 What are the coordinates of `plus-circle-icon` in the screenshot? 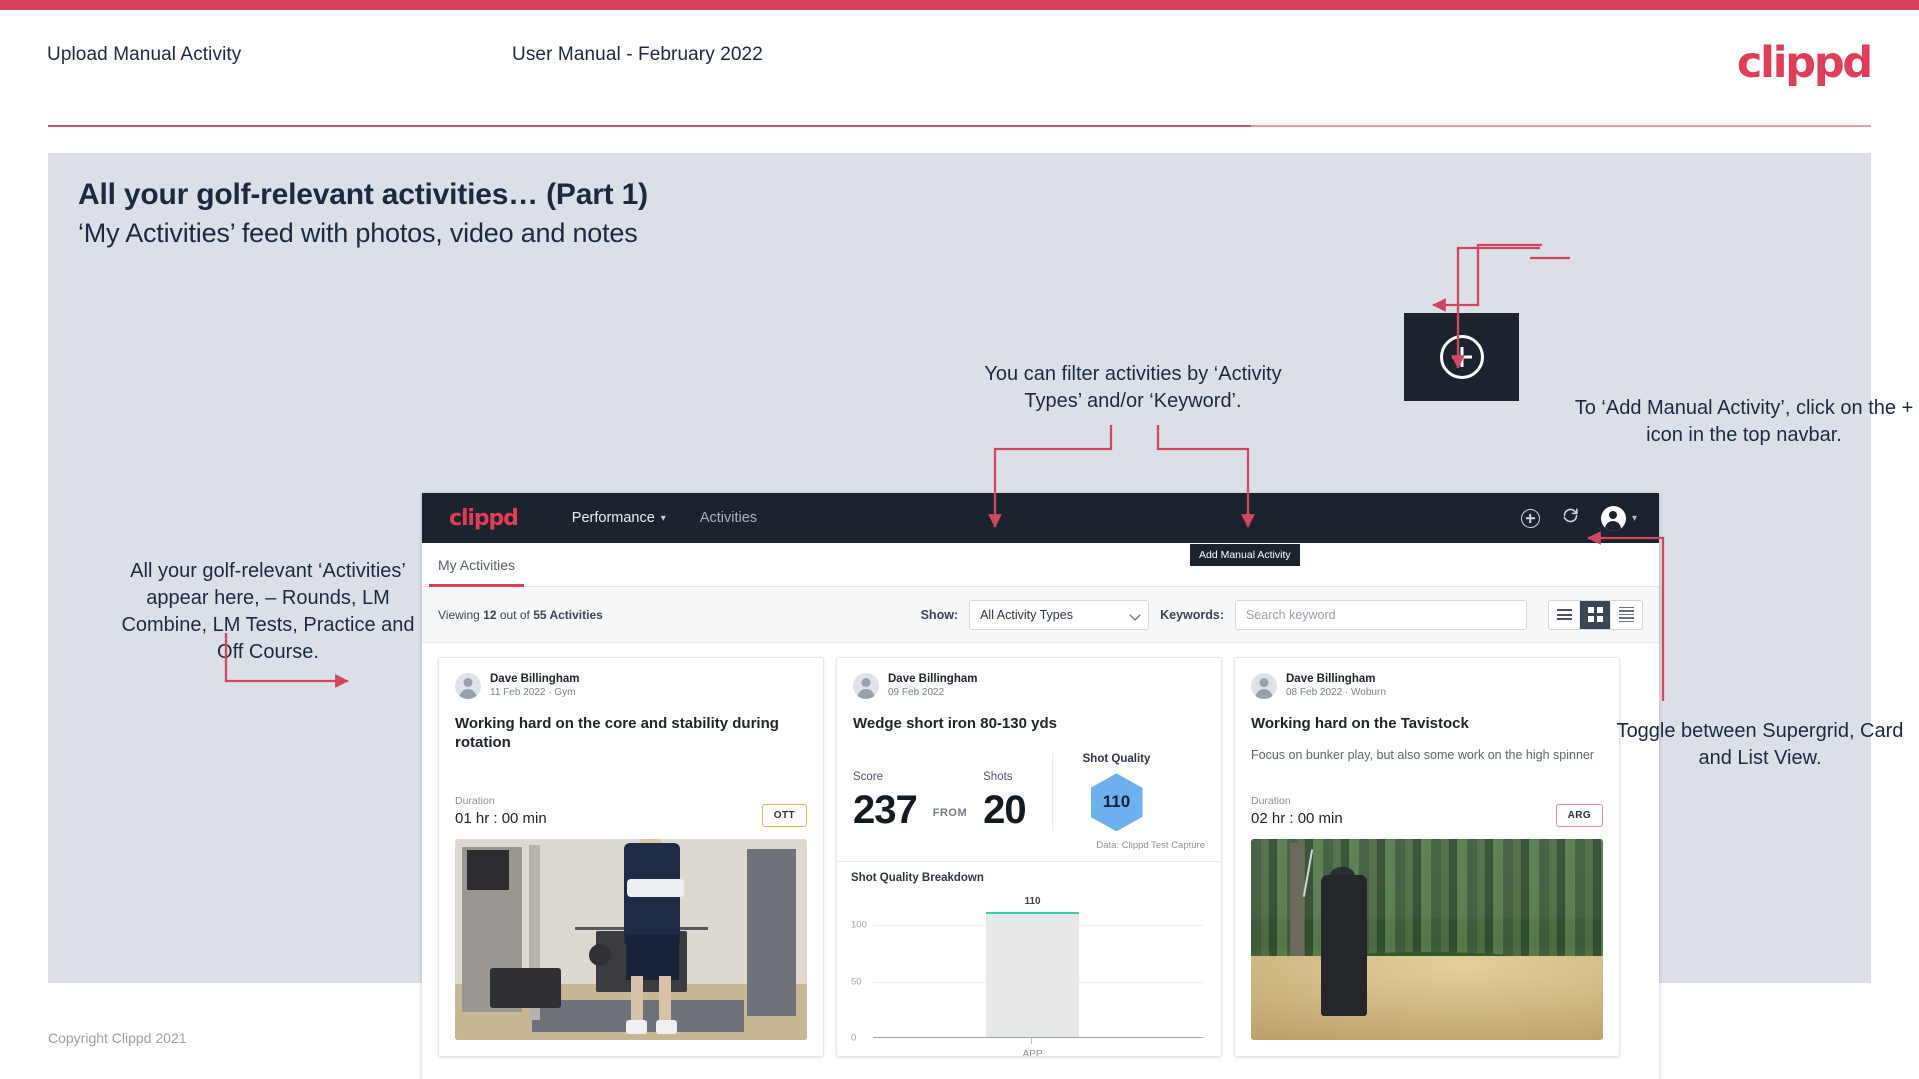 It's located at (1461, 357).